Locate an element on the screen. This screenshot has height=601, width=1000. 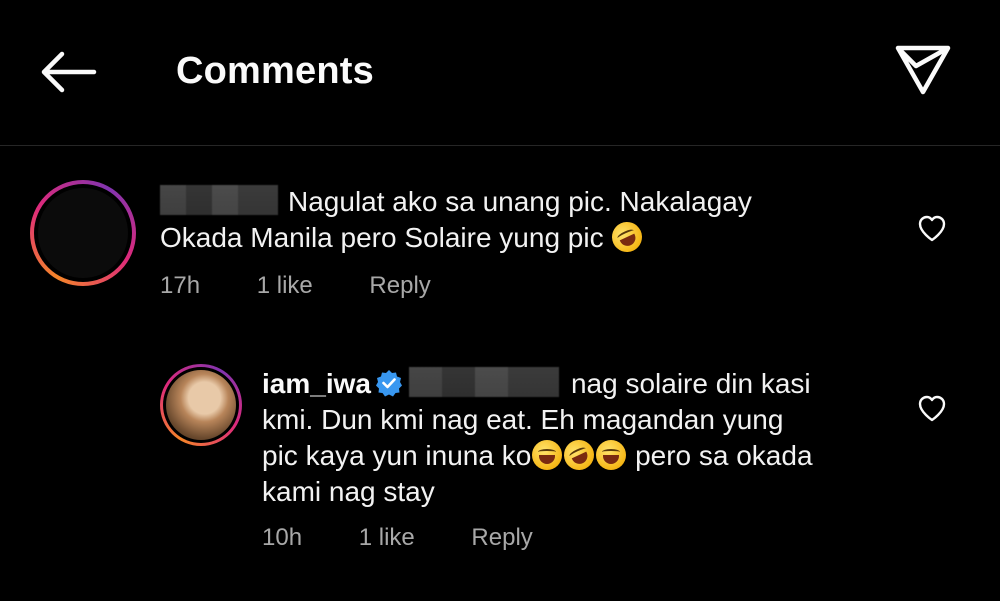
comment-text-line: Okada Manila pero Solaire yung pic is located at coordinates (382, 237).